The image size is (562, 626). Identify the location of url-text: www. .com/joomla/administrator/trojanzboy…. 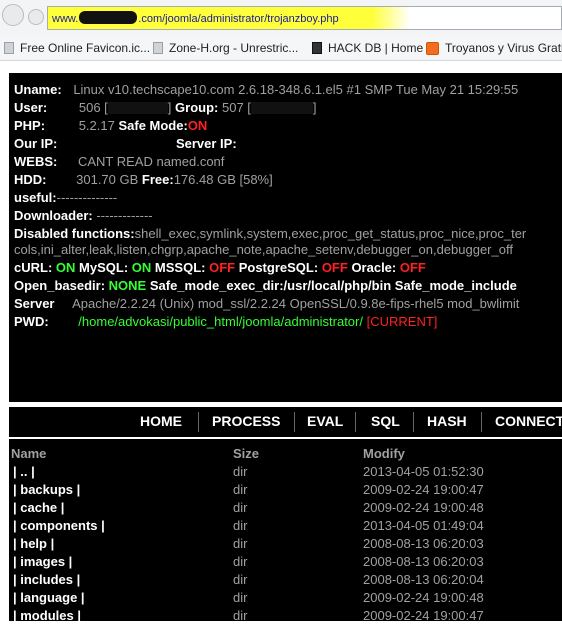
(195, 18).